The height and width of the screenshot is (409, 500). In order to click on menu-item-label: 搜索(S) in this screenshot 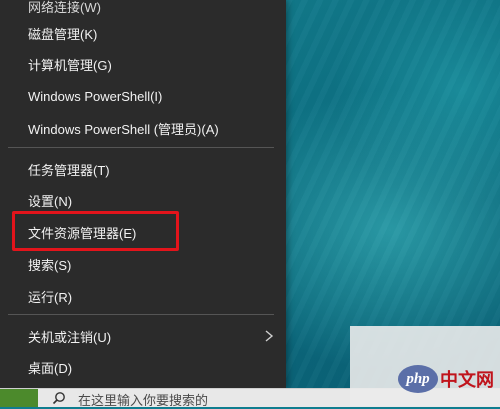, I will do `click(50, 265)`.